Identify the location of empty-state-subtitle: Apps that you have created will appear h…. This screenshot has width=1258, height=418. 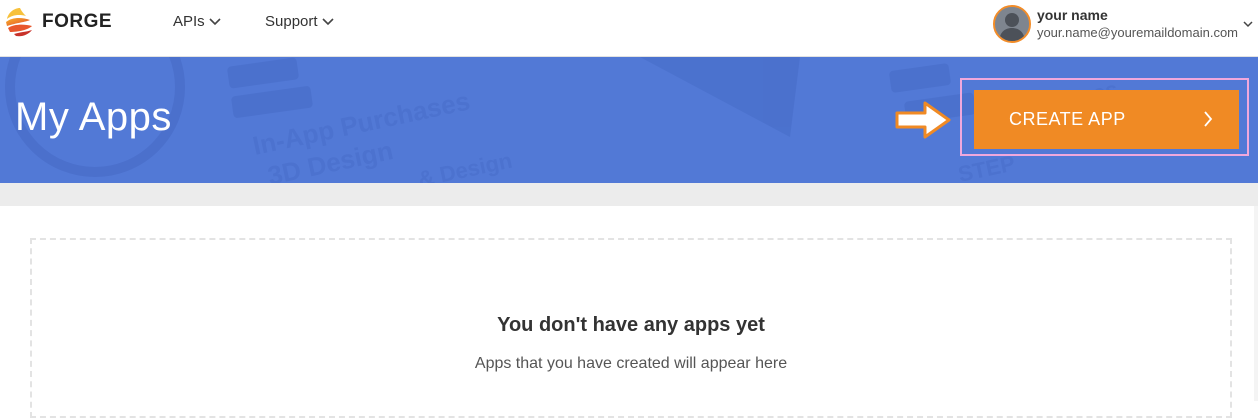
(631, 363).